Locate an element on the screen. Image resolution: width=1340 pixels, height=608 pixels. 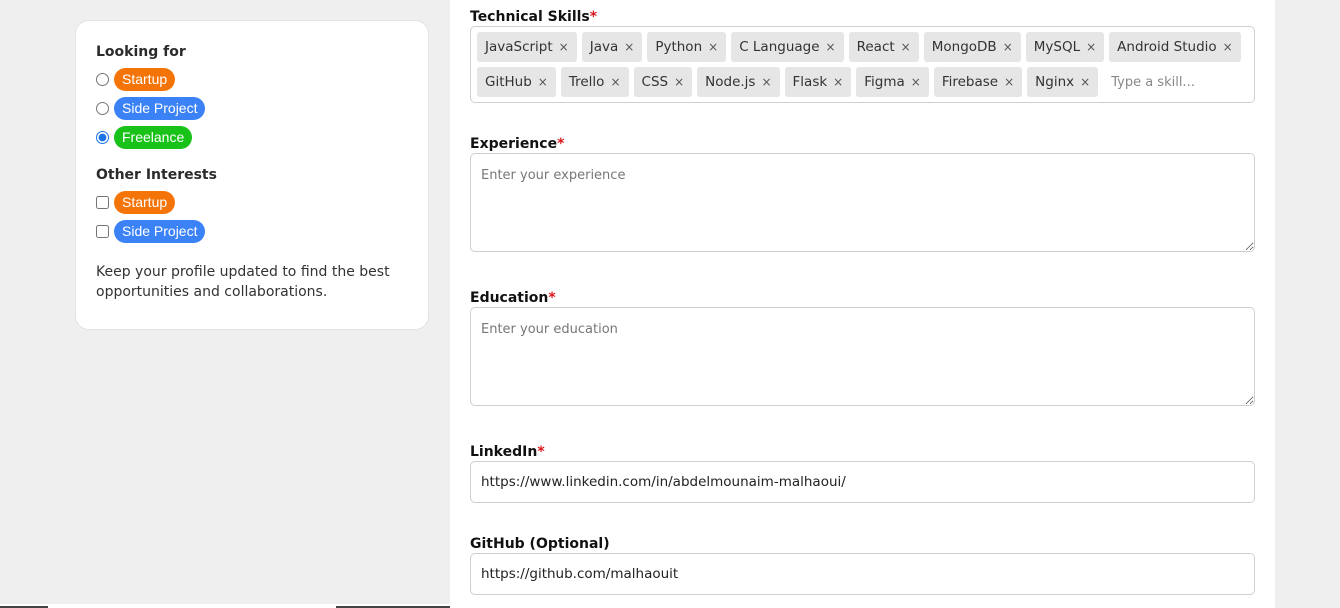
skill-tag-label: Android Studio is located at coordinates (1167, 47).